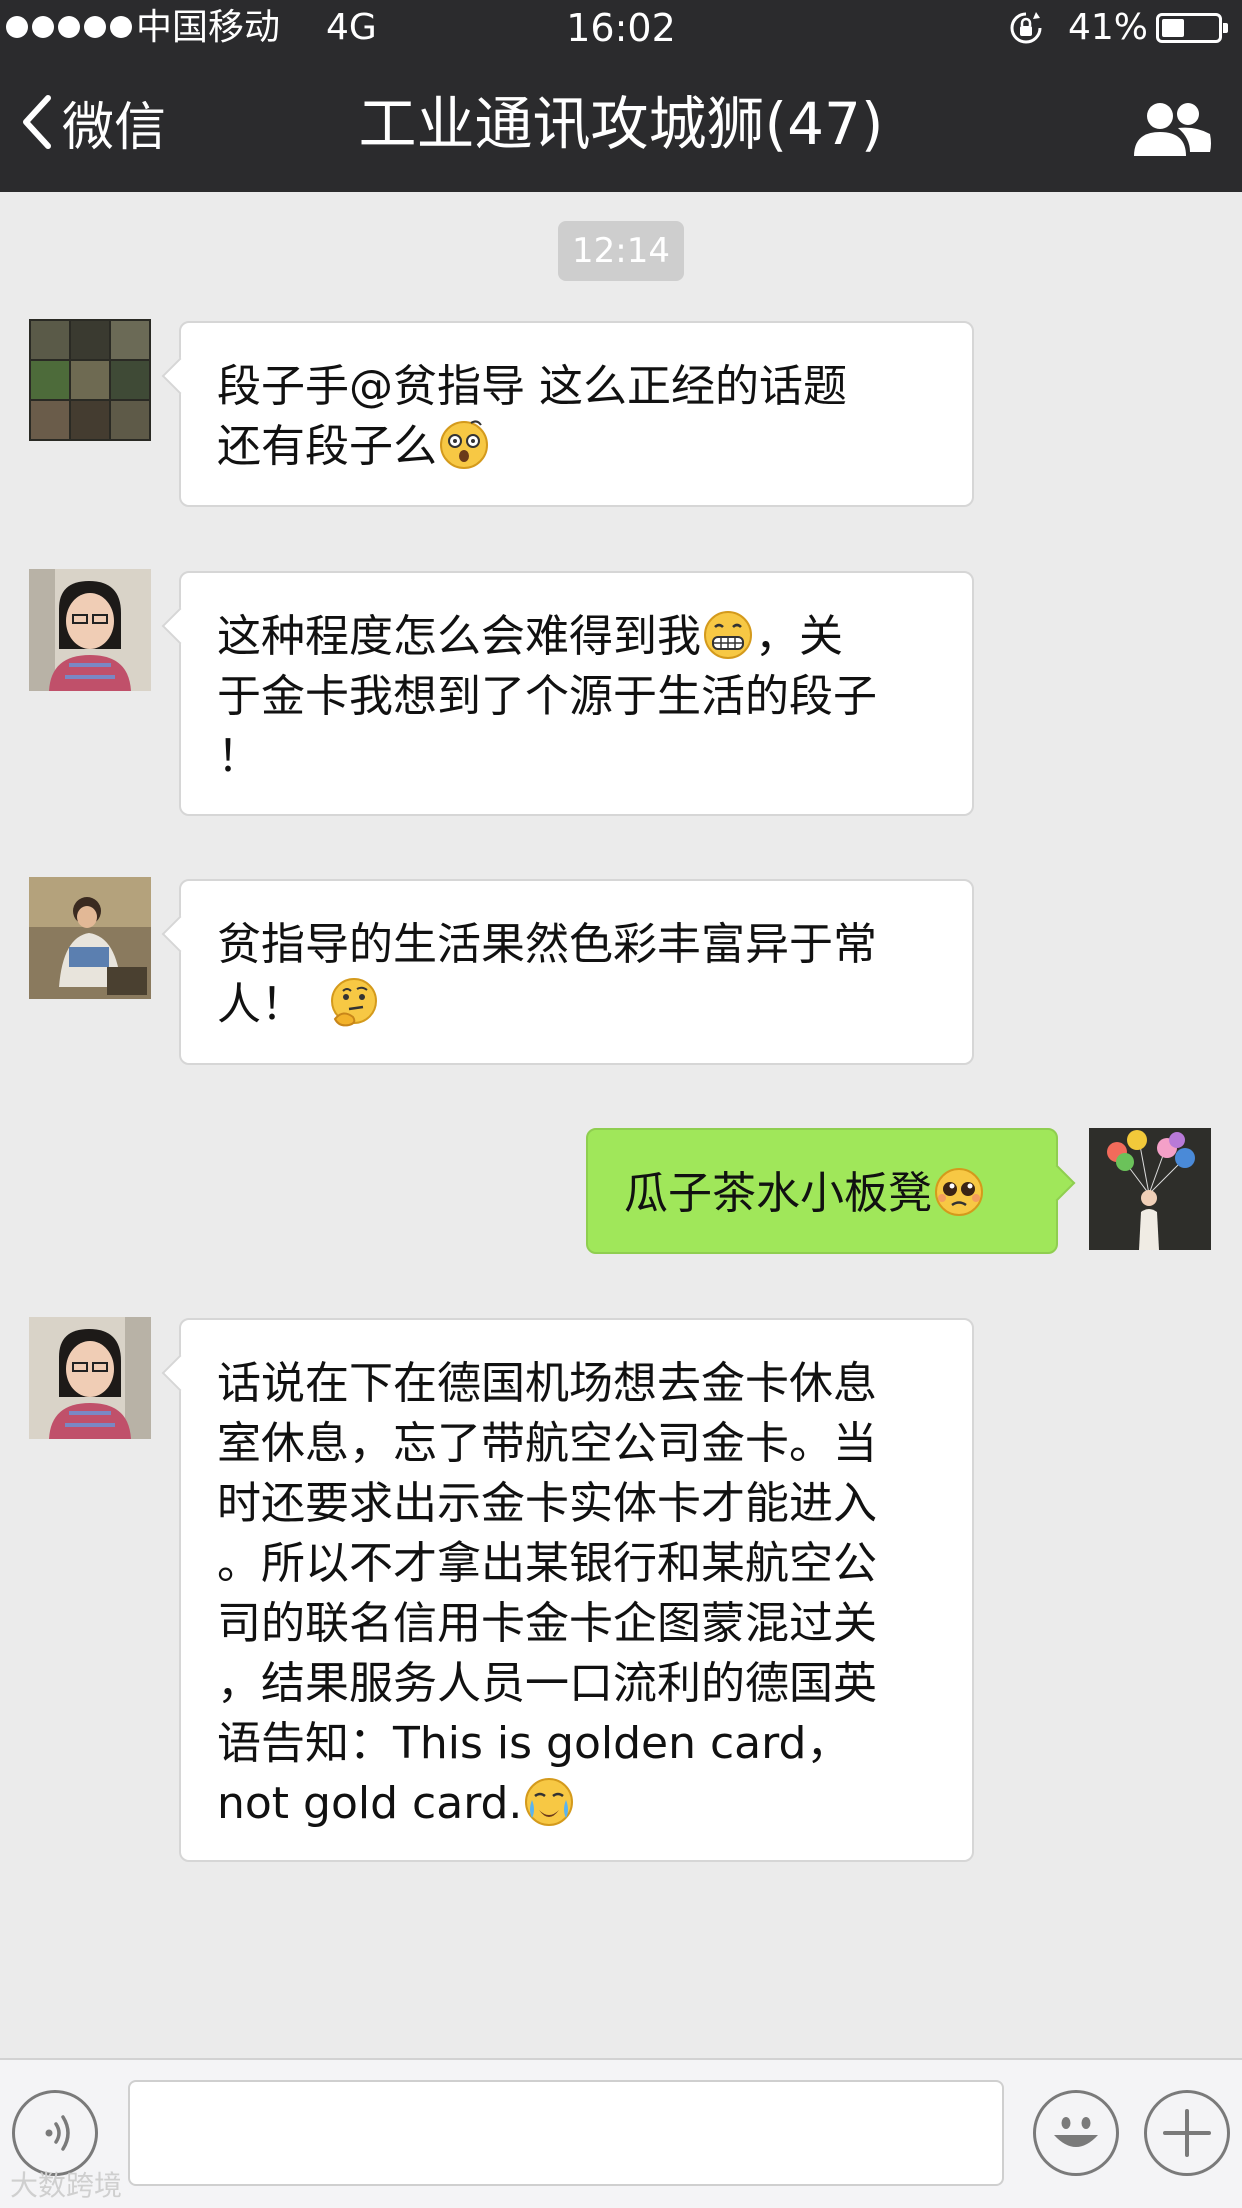 This screenshot has width=1242, height=2208. I want to click on top-bar: 中国移动 4G 16:02 41% 微信 工业通讯攻城狮(47), so click(621, 96).